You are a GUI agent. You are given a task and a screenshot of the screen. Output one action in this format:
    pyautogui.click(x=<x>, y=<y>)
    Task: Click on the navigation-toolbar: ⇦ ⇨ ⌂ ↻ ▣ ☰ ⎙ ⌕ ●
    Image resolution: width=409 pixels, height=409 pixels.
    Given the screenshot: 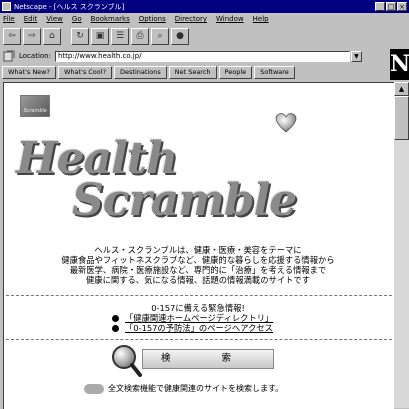 What is the action you would take?
    pyautogui.click(x=195, y=36)
    